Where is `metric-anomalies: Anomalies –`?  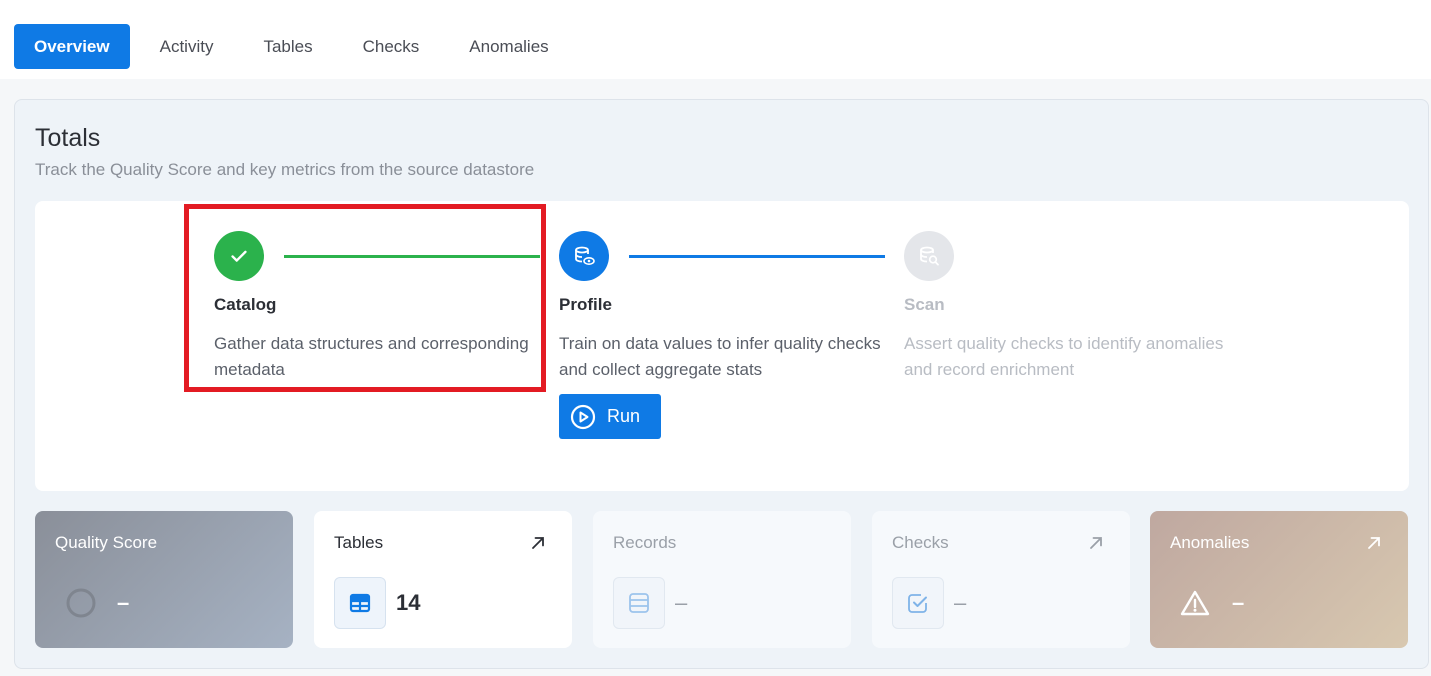
metric-anomalies: Anomalies – is located at coordinates (1279, 579).